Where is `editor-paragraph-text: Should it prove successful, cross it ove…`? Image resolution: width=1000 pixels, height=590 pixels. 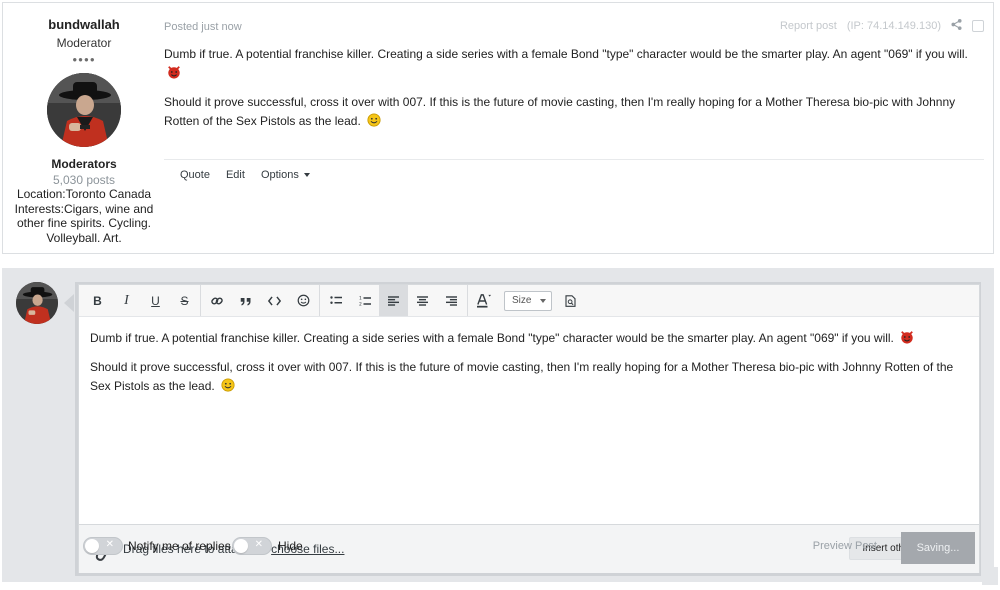
editor-paragraph-text: Should it prove successful, cross it ove… is located at coordinates (522, 376).